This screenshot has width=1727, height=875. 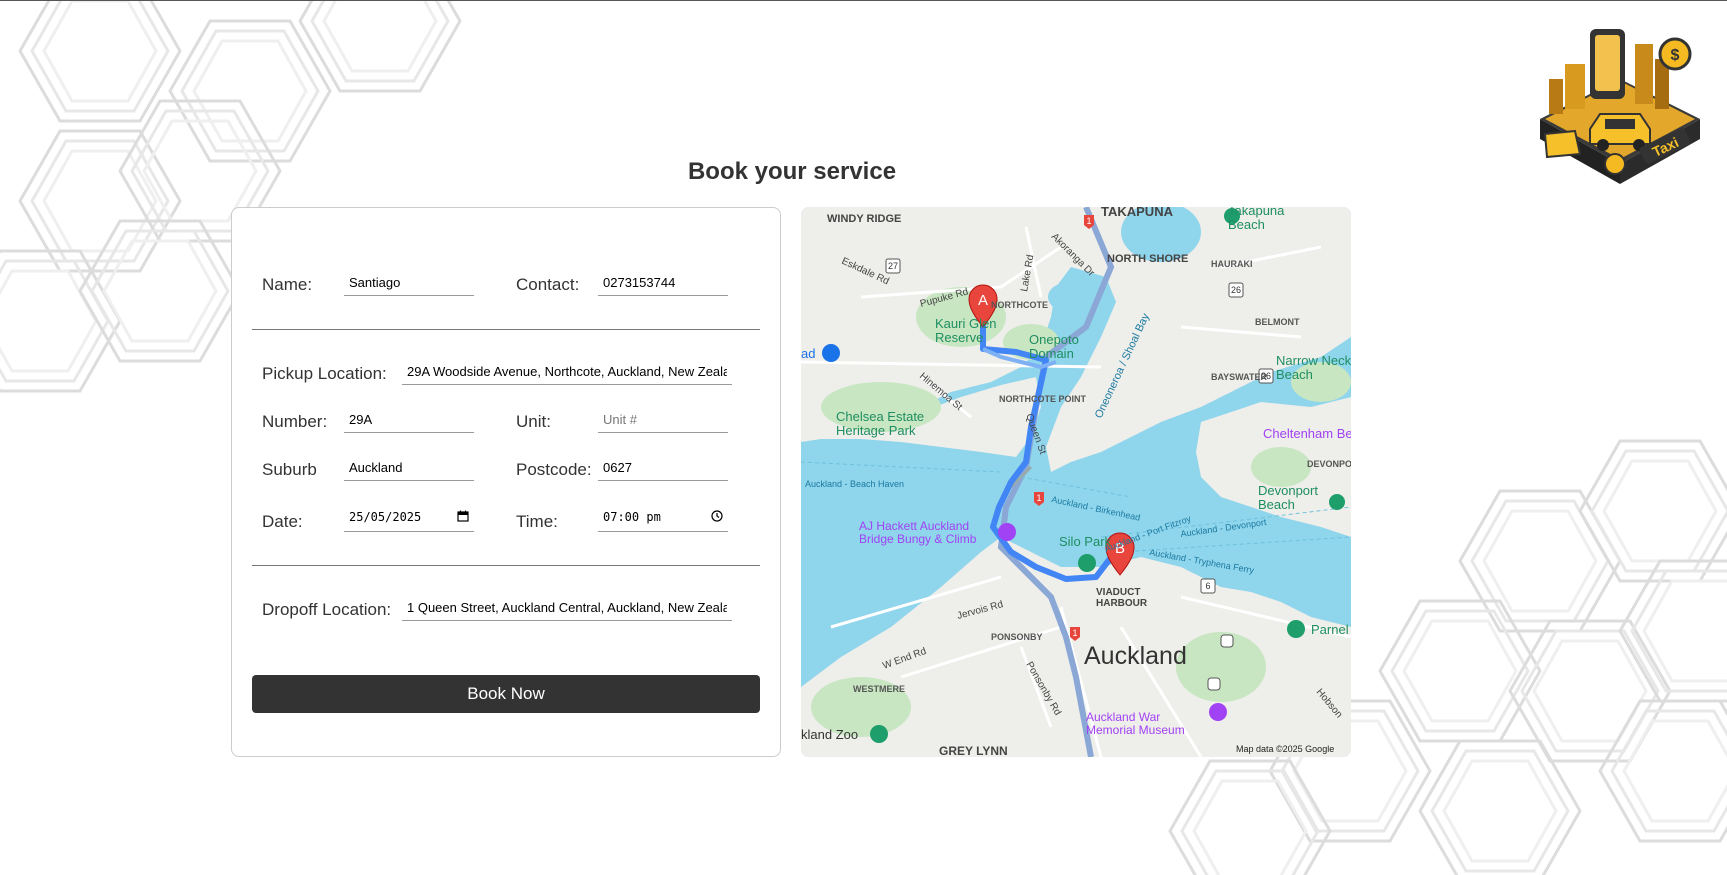 I want to click on dropoff-location-label: Dropoff Location:, so click(x=327, y=609).